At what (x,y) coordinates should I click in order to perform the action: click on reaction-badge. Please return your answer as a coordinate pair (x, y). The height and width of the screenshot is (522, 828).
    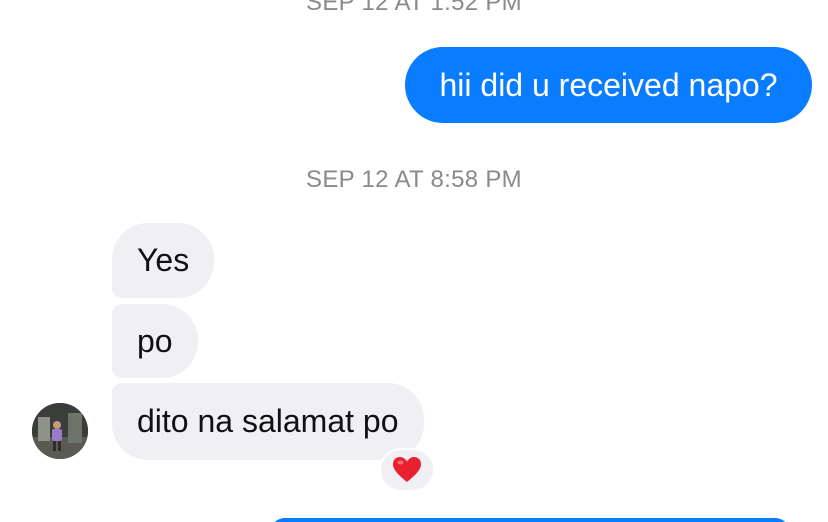
    Looking at the image, I should click on (407, 470).